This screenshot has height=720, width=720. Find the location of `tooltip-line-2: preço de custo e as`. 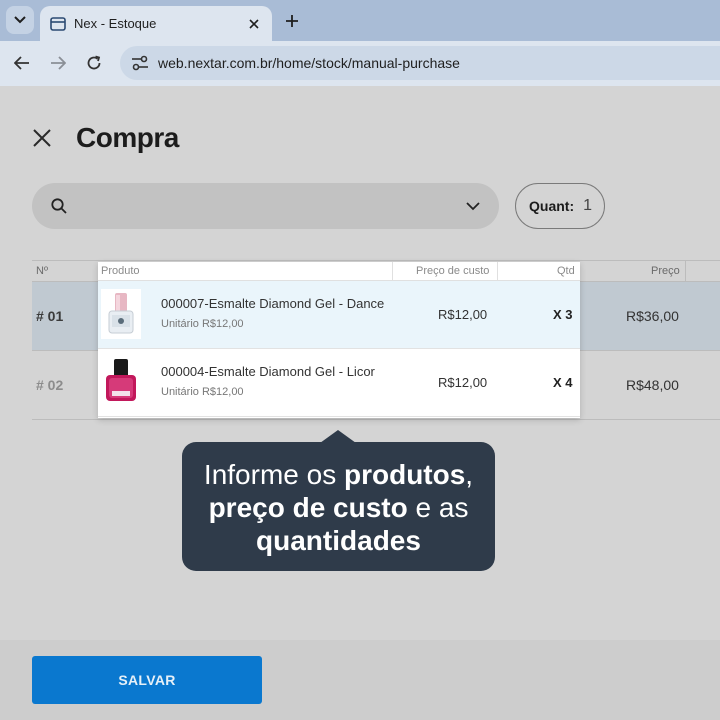

tooltip-line-2: preço de custo e as is located at coordinates (338, 507).